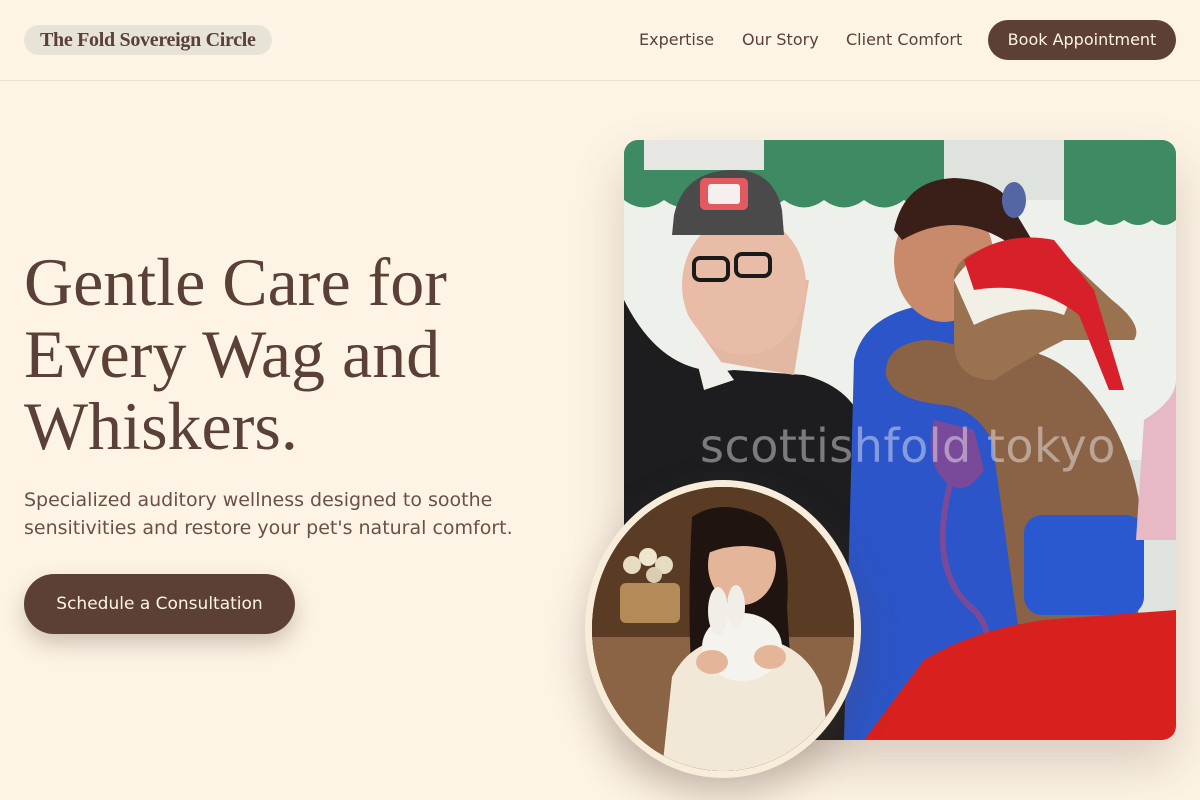 The height and width of the screenshot is (800, 1200). Describe the element at coordinates (904, 40) in the screenshot. I see `nav-link-client-comfort: Client Comfort` at that location.